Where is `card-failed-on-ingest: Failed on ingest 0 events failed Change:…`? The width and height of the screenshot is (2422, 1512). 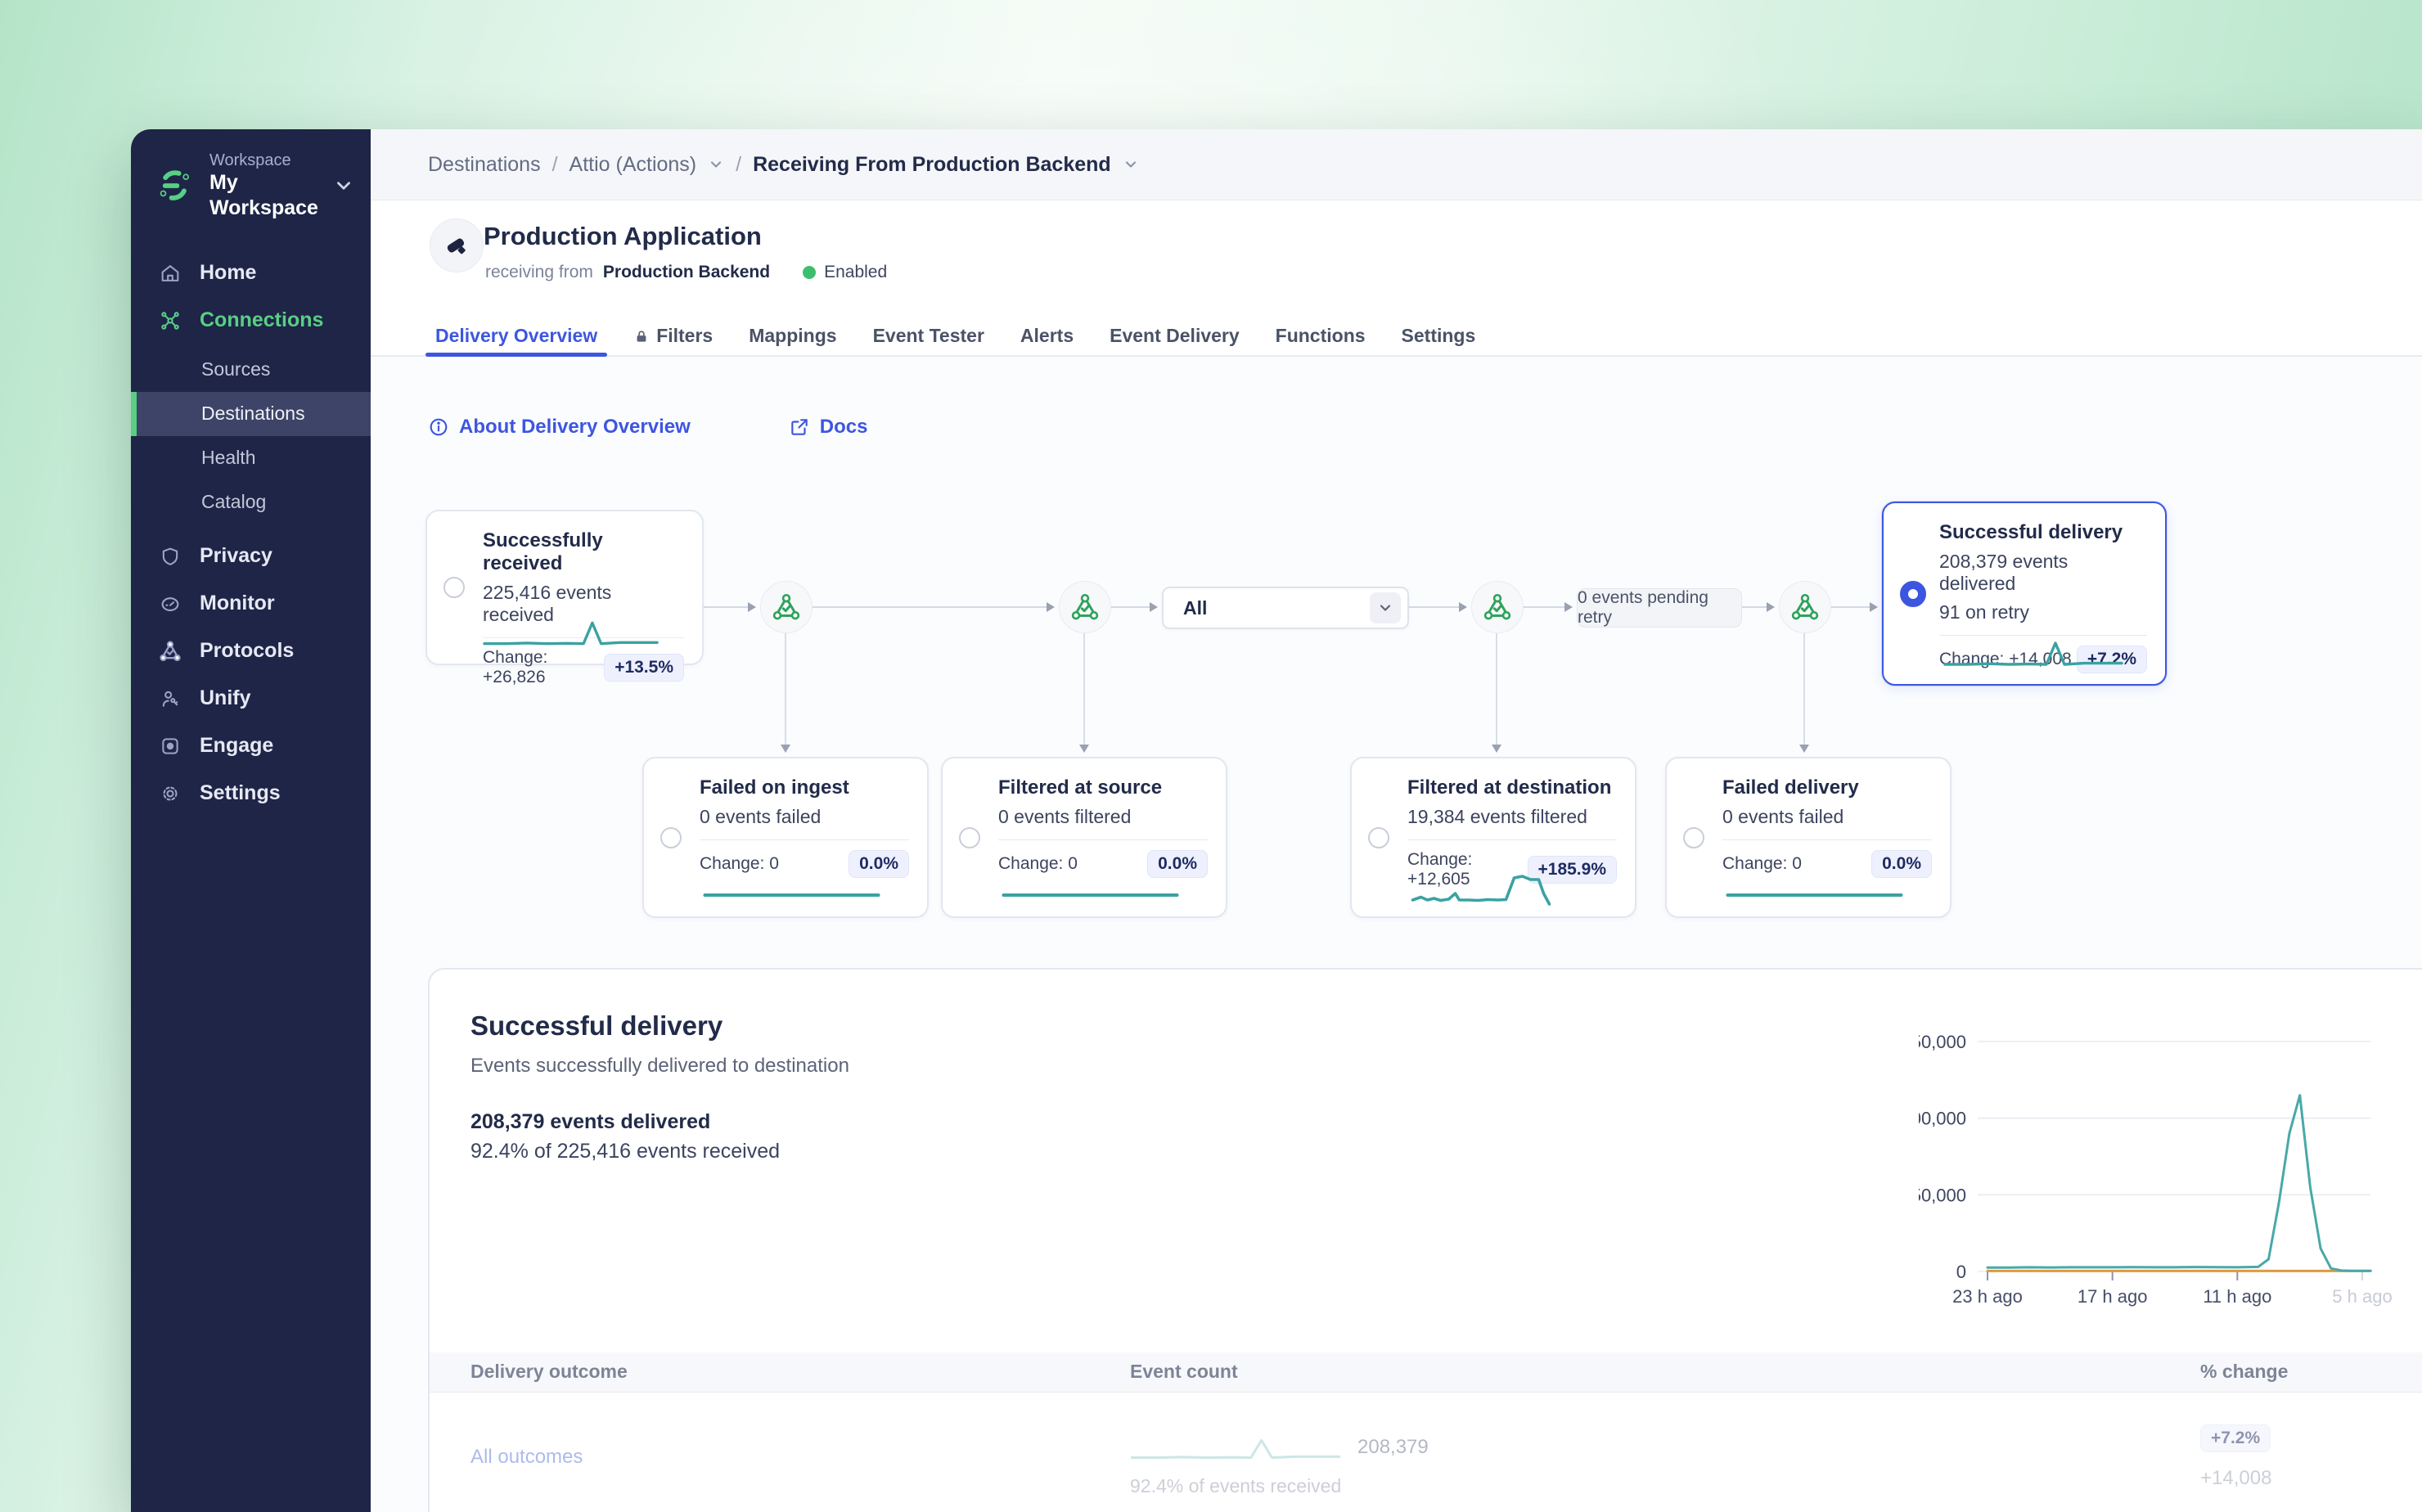 card-failed-on-ingest: Failed on ingest 0 events failed Change:… is located at coordinates (785, 838).